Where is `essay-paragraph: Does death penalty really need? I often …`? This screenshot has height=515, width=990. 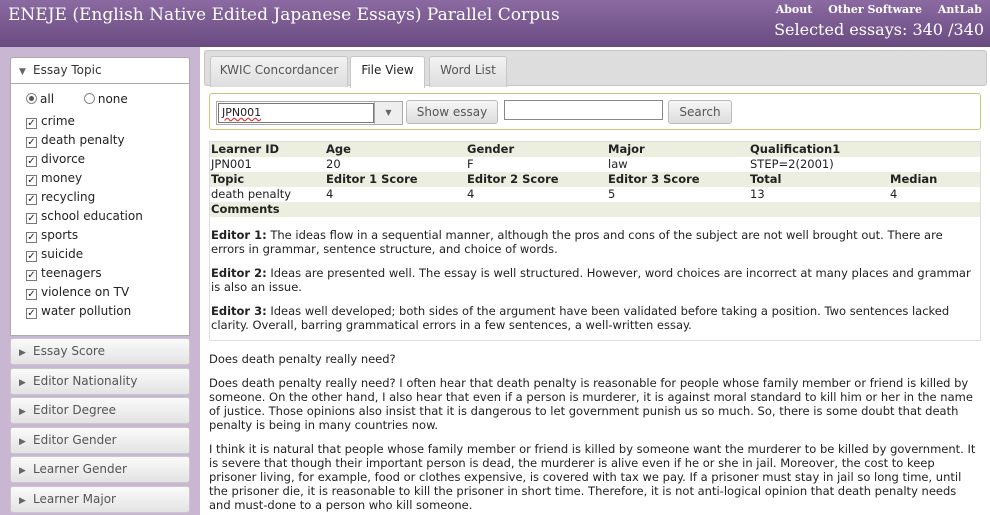
essay-paragraph: Does death penalty really need? I often … is located at coordinates (591, 404).